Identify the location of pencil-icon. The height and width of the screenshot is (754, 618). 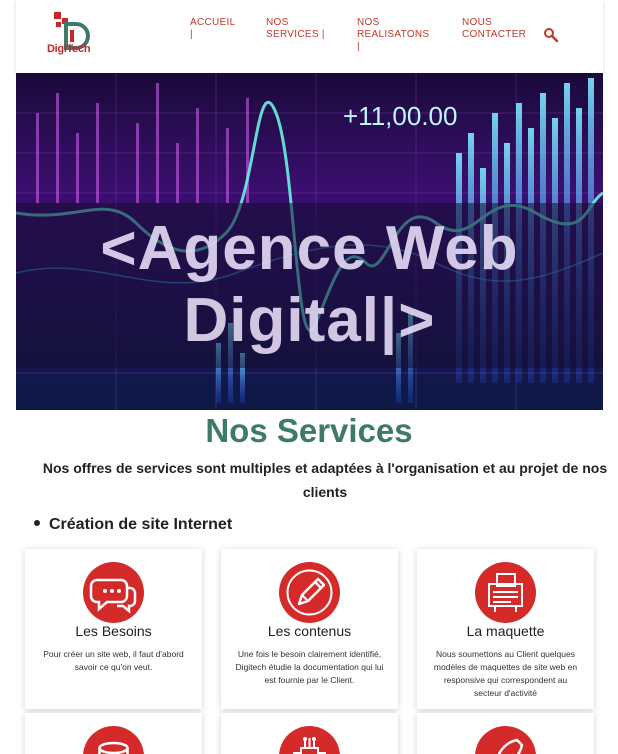
(309, 592).